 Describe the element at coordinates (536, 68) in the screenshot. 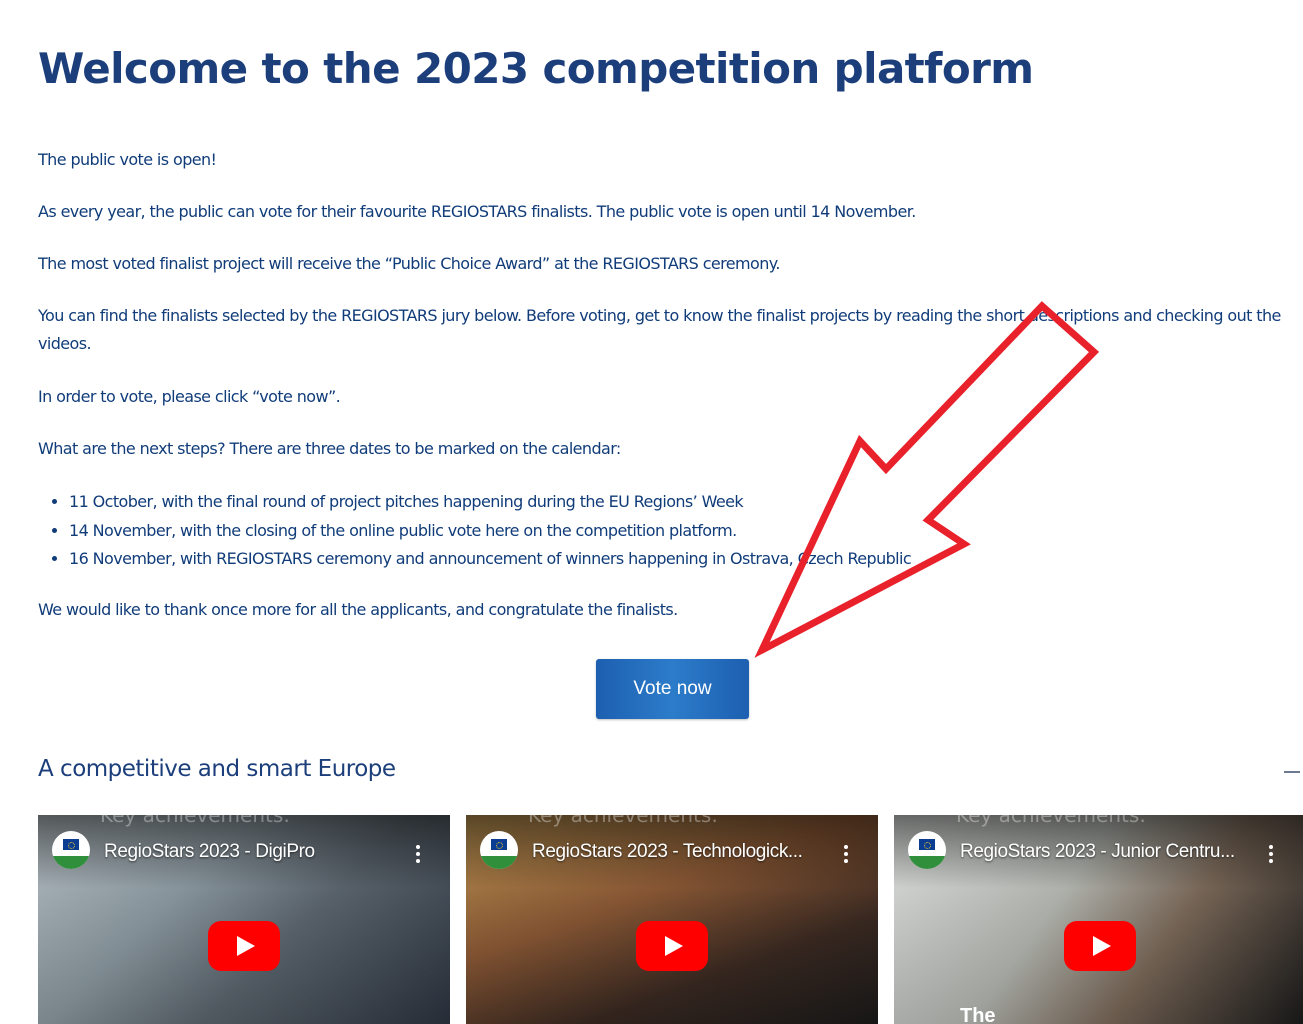

I see `page-title: Welcome to the 2023 competition platform` at that location.